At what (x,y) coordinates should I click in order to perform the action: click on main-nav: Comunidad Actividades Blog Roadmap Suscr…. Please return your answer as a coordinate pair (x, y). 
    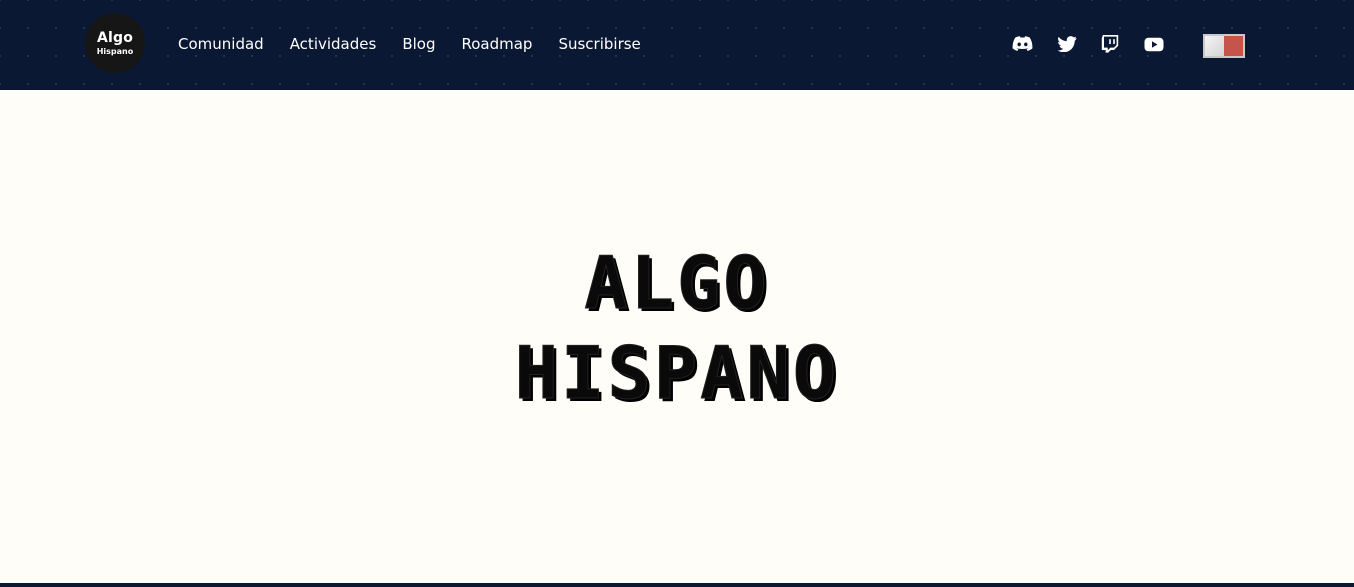
    Looking at the image, I should click on (422, 44).